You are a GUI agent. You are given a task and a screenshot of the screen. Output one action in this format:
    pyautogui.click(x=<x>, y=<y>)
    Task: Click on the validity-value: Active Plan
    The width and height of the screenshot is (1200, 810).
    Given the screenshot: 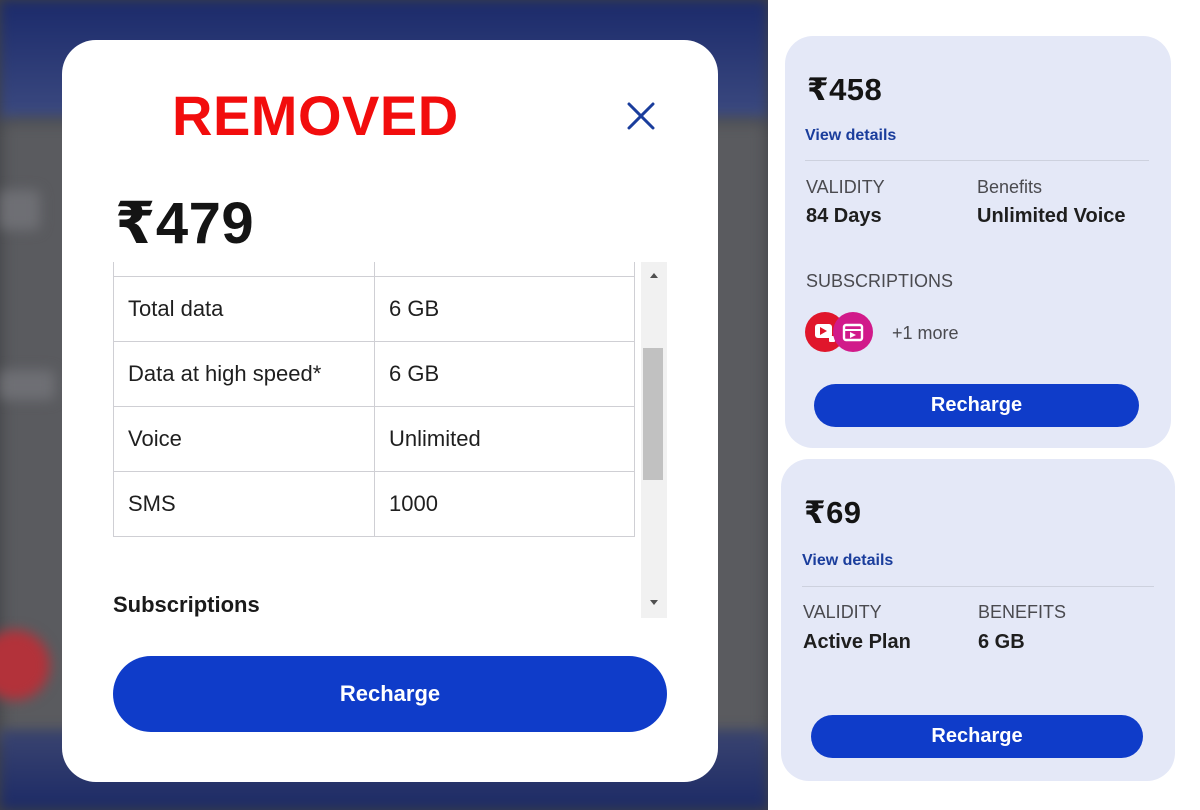 What is the action you would take?
    pyautogui.click(x=857, y=642)
    